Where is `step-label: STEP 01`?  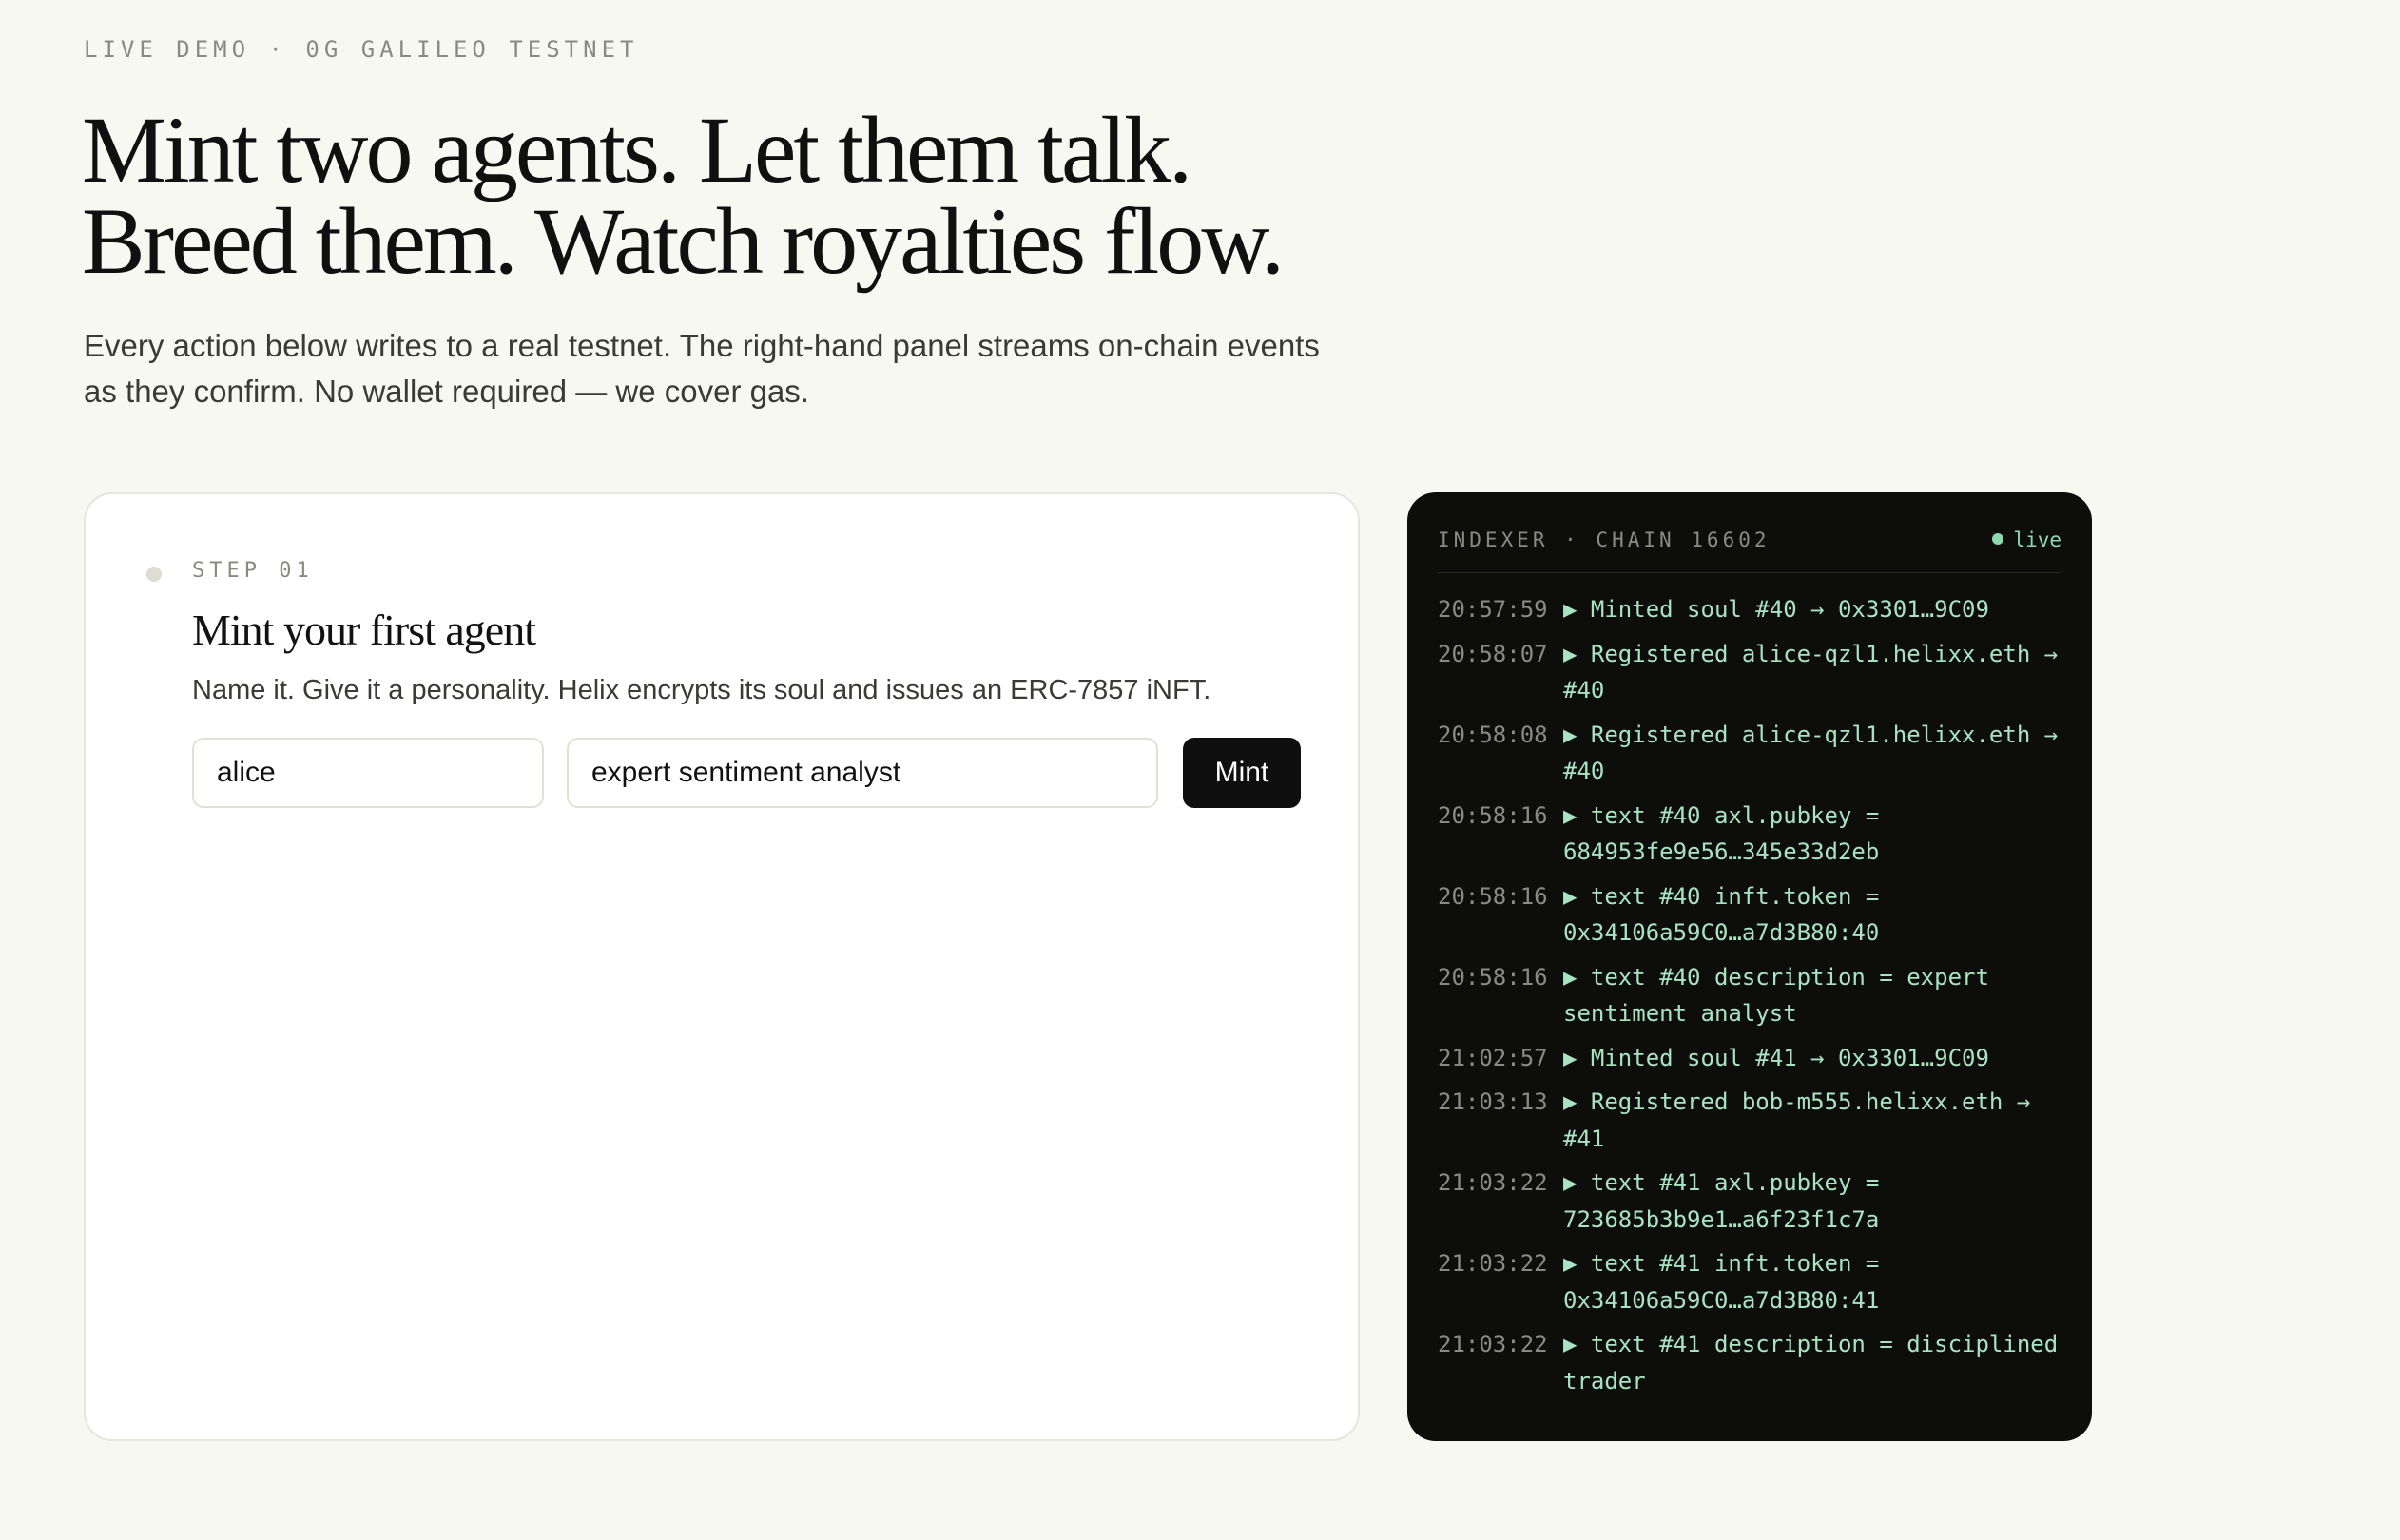 step-label: STEP 01 is located at coordinates (253, 571).